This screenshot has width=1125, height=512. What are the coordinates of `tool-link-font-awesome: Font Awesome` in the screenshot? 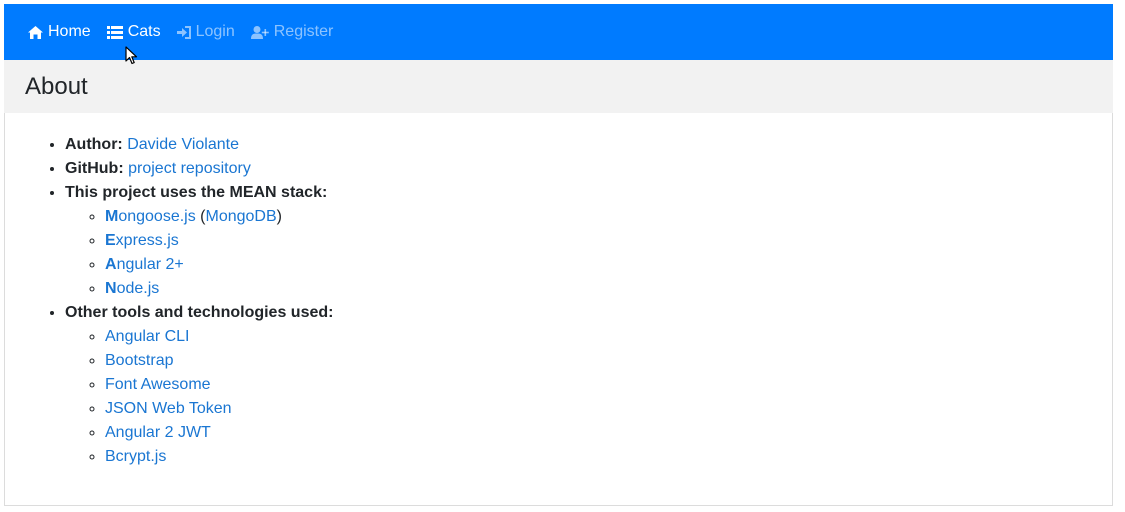 It's located at (158, 384).